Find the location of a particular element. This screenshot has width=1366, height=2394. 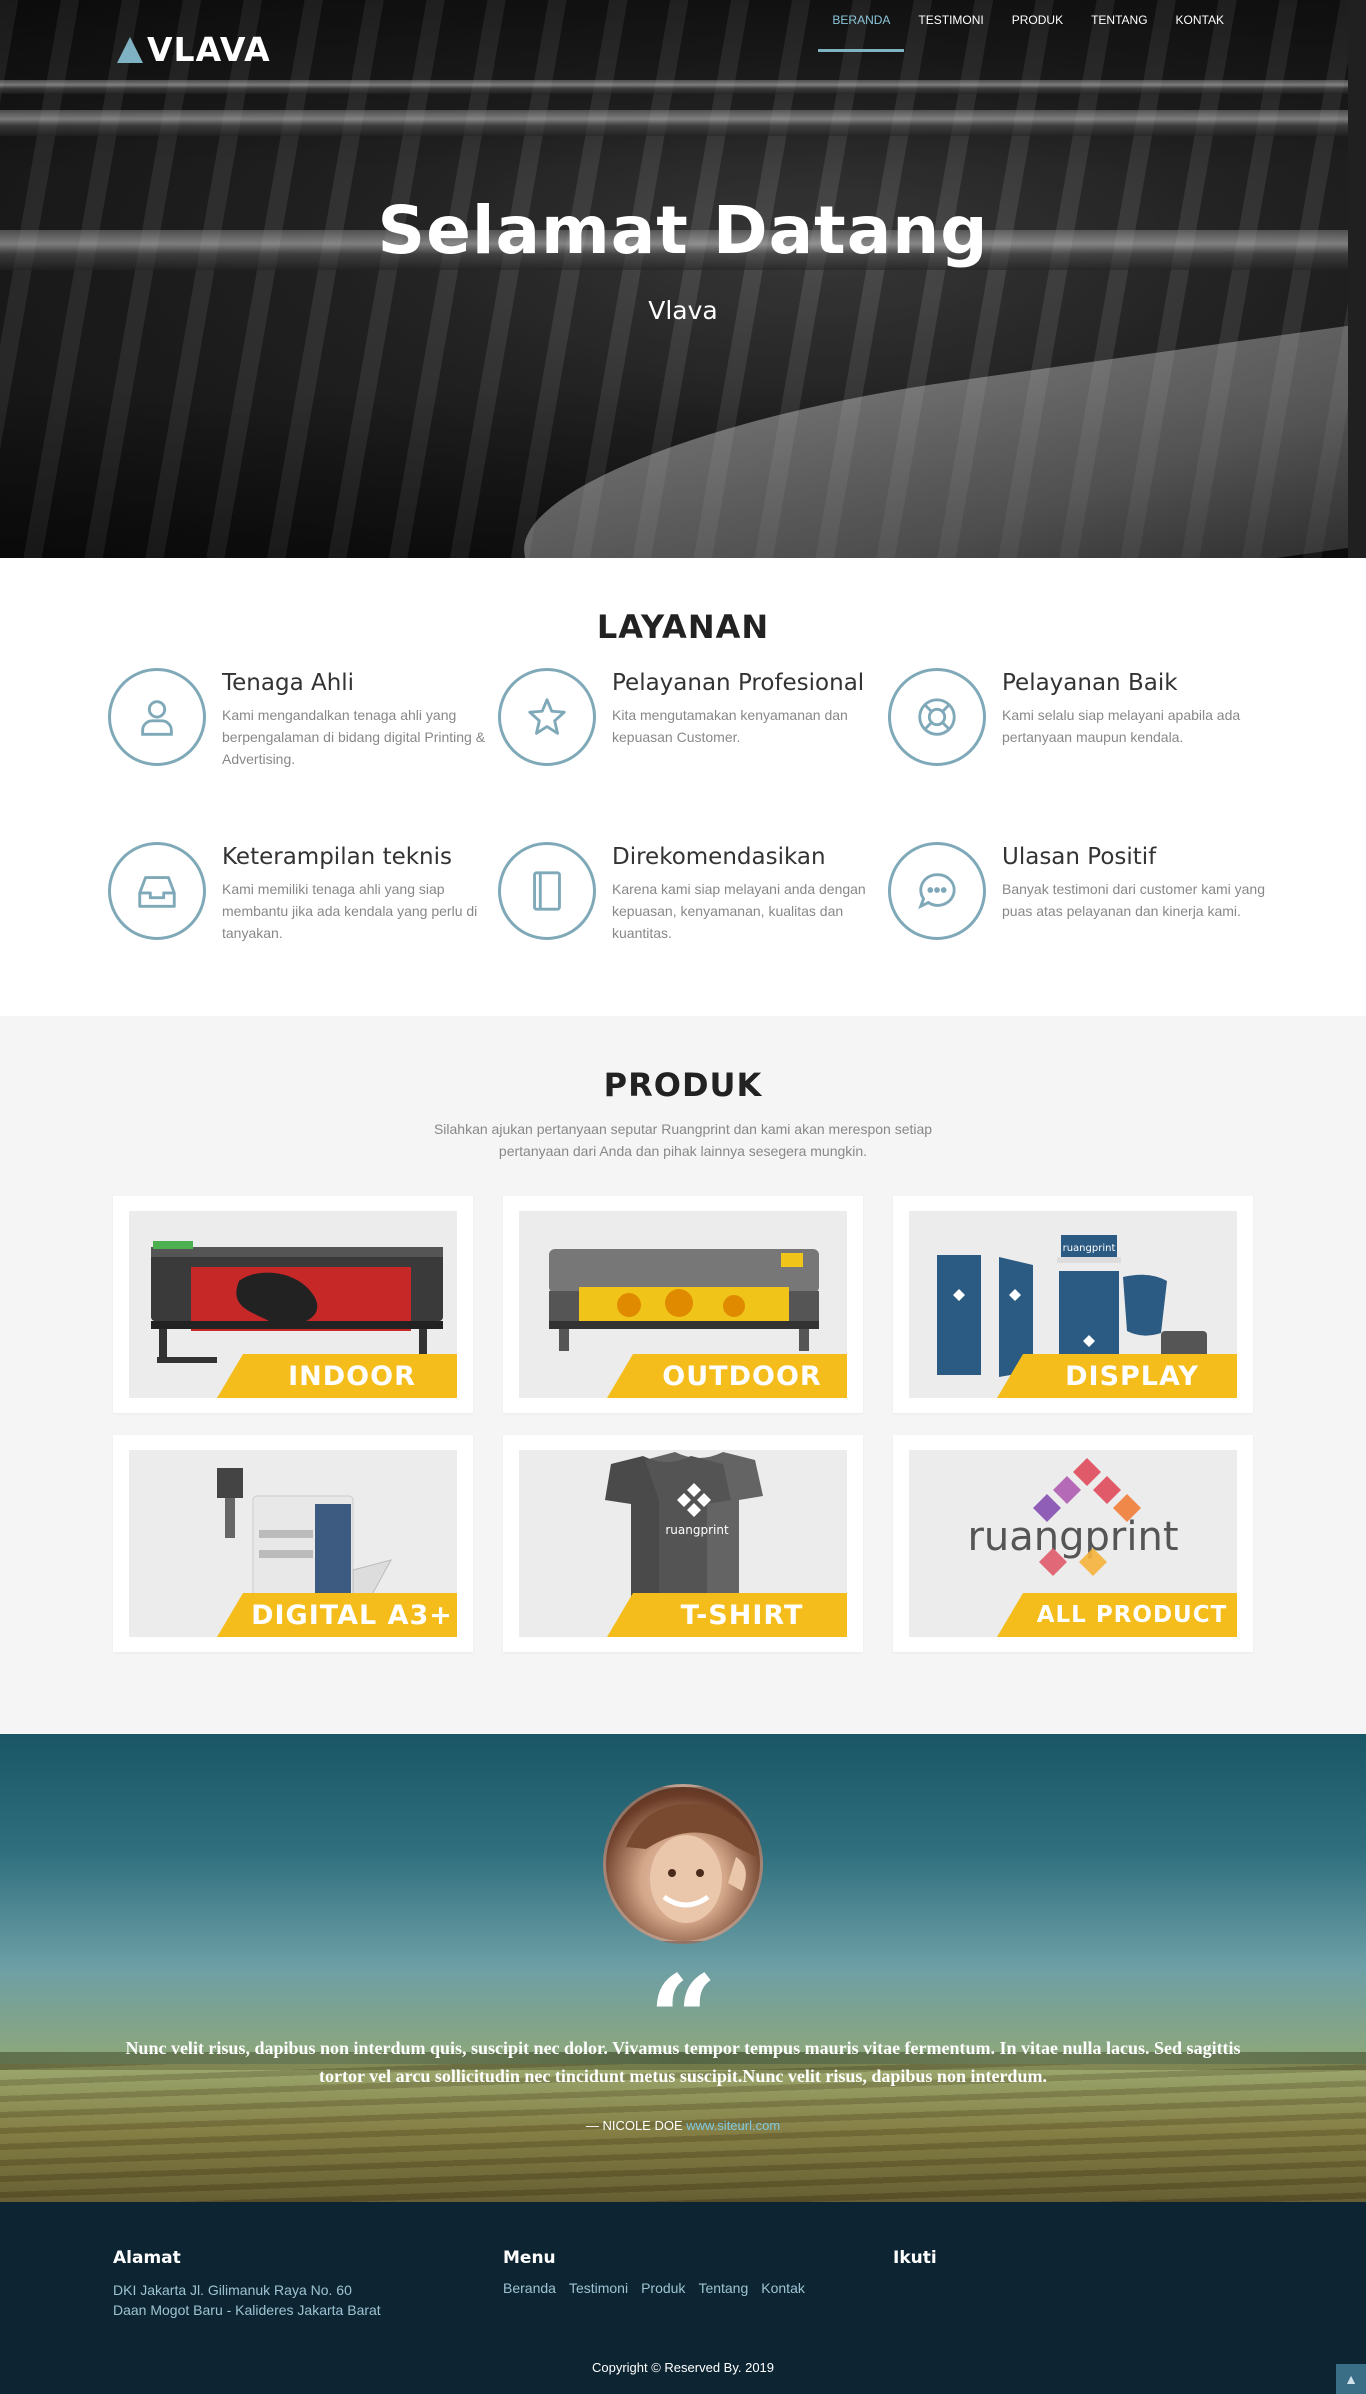

product-card-digital-a3: DIGITAL A3+ is located at coordinates (293, 1543).